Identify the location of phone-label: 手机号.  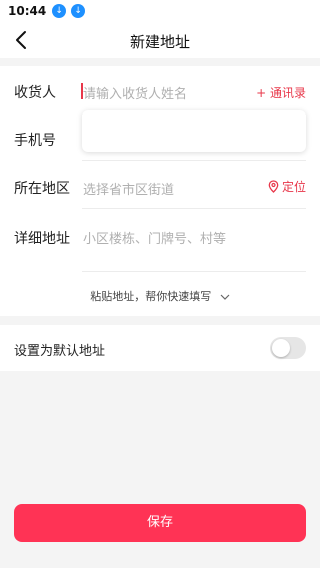
(35, 141).